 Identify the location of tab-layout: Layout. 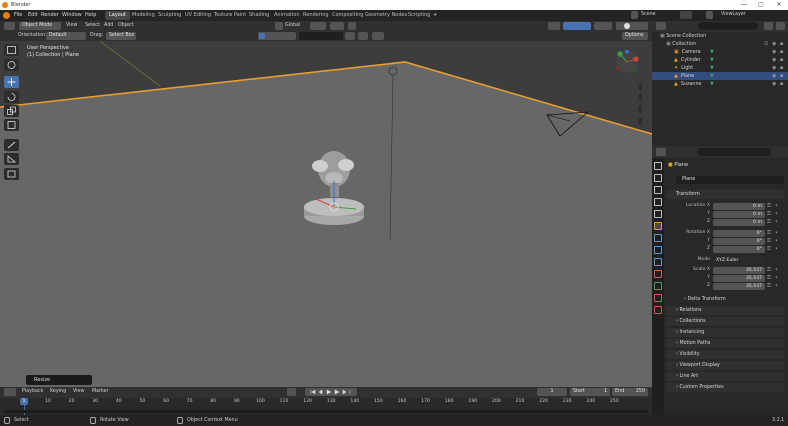
(117, 15).